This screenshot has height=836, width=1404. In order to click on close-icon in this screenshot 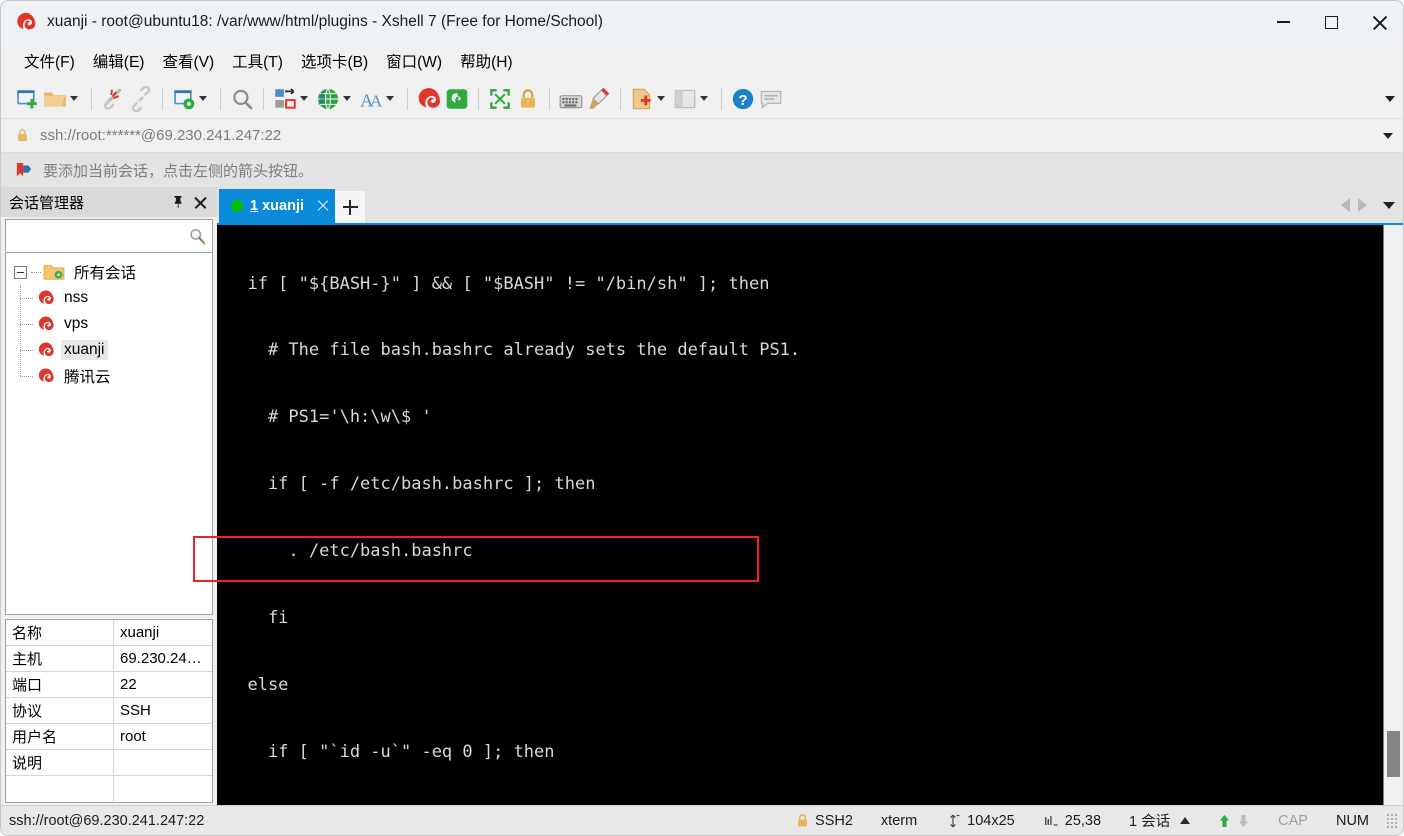, I will do `click(200, 202)`.